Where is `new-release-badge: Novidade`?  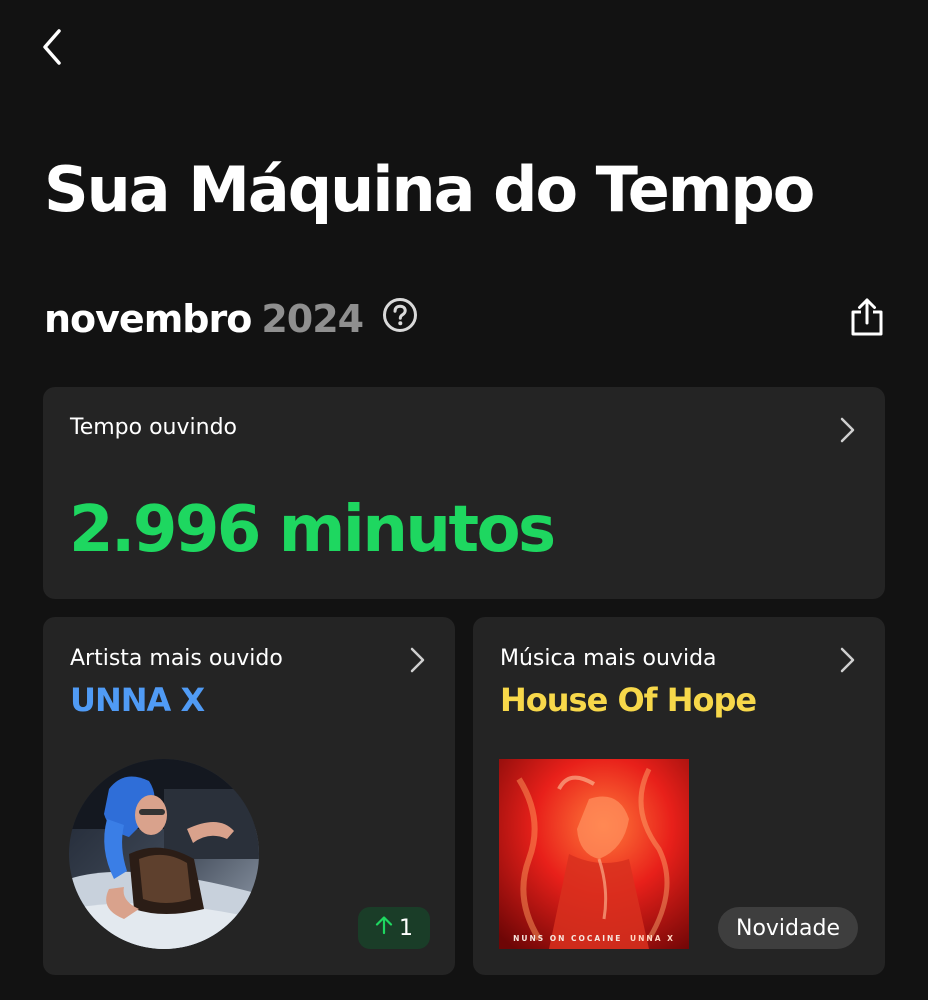 new-release-badge: Novidade is located at coordinates (788, 928).